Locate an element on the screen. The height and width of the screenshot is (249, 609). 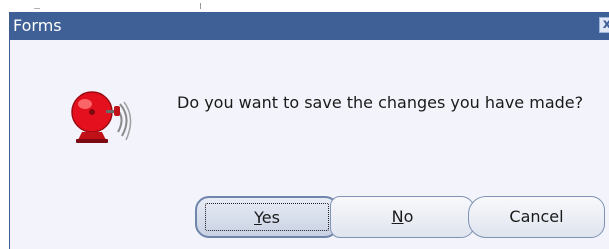
background-tick is located at coordinates (200, 6).